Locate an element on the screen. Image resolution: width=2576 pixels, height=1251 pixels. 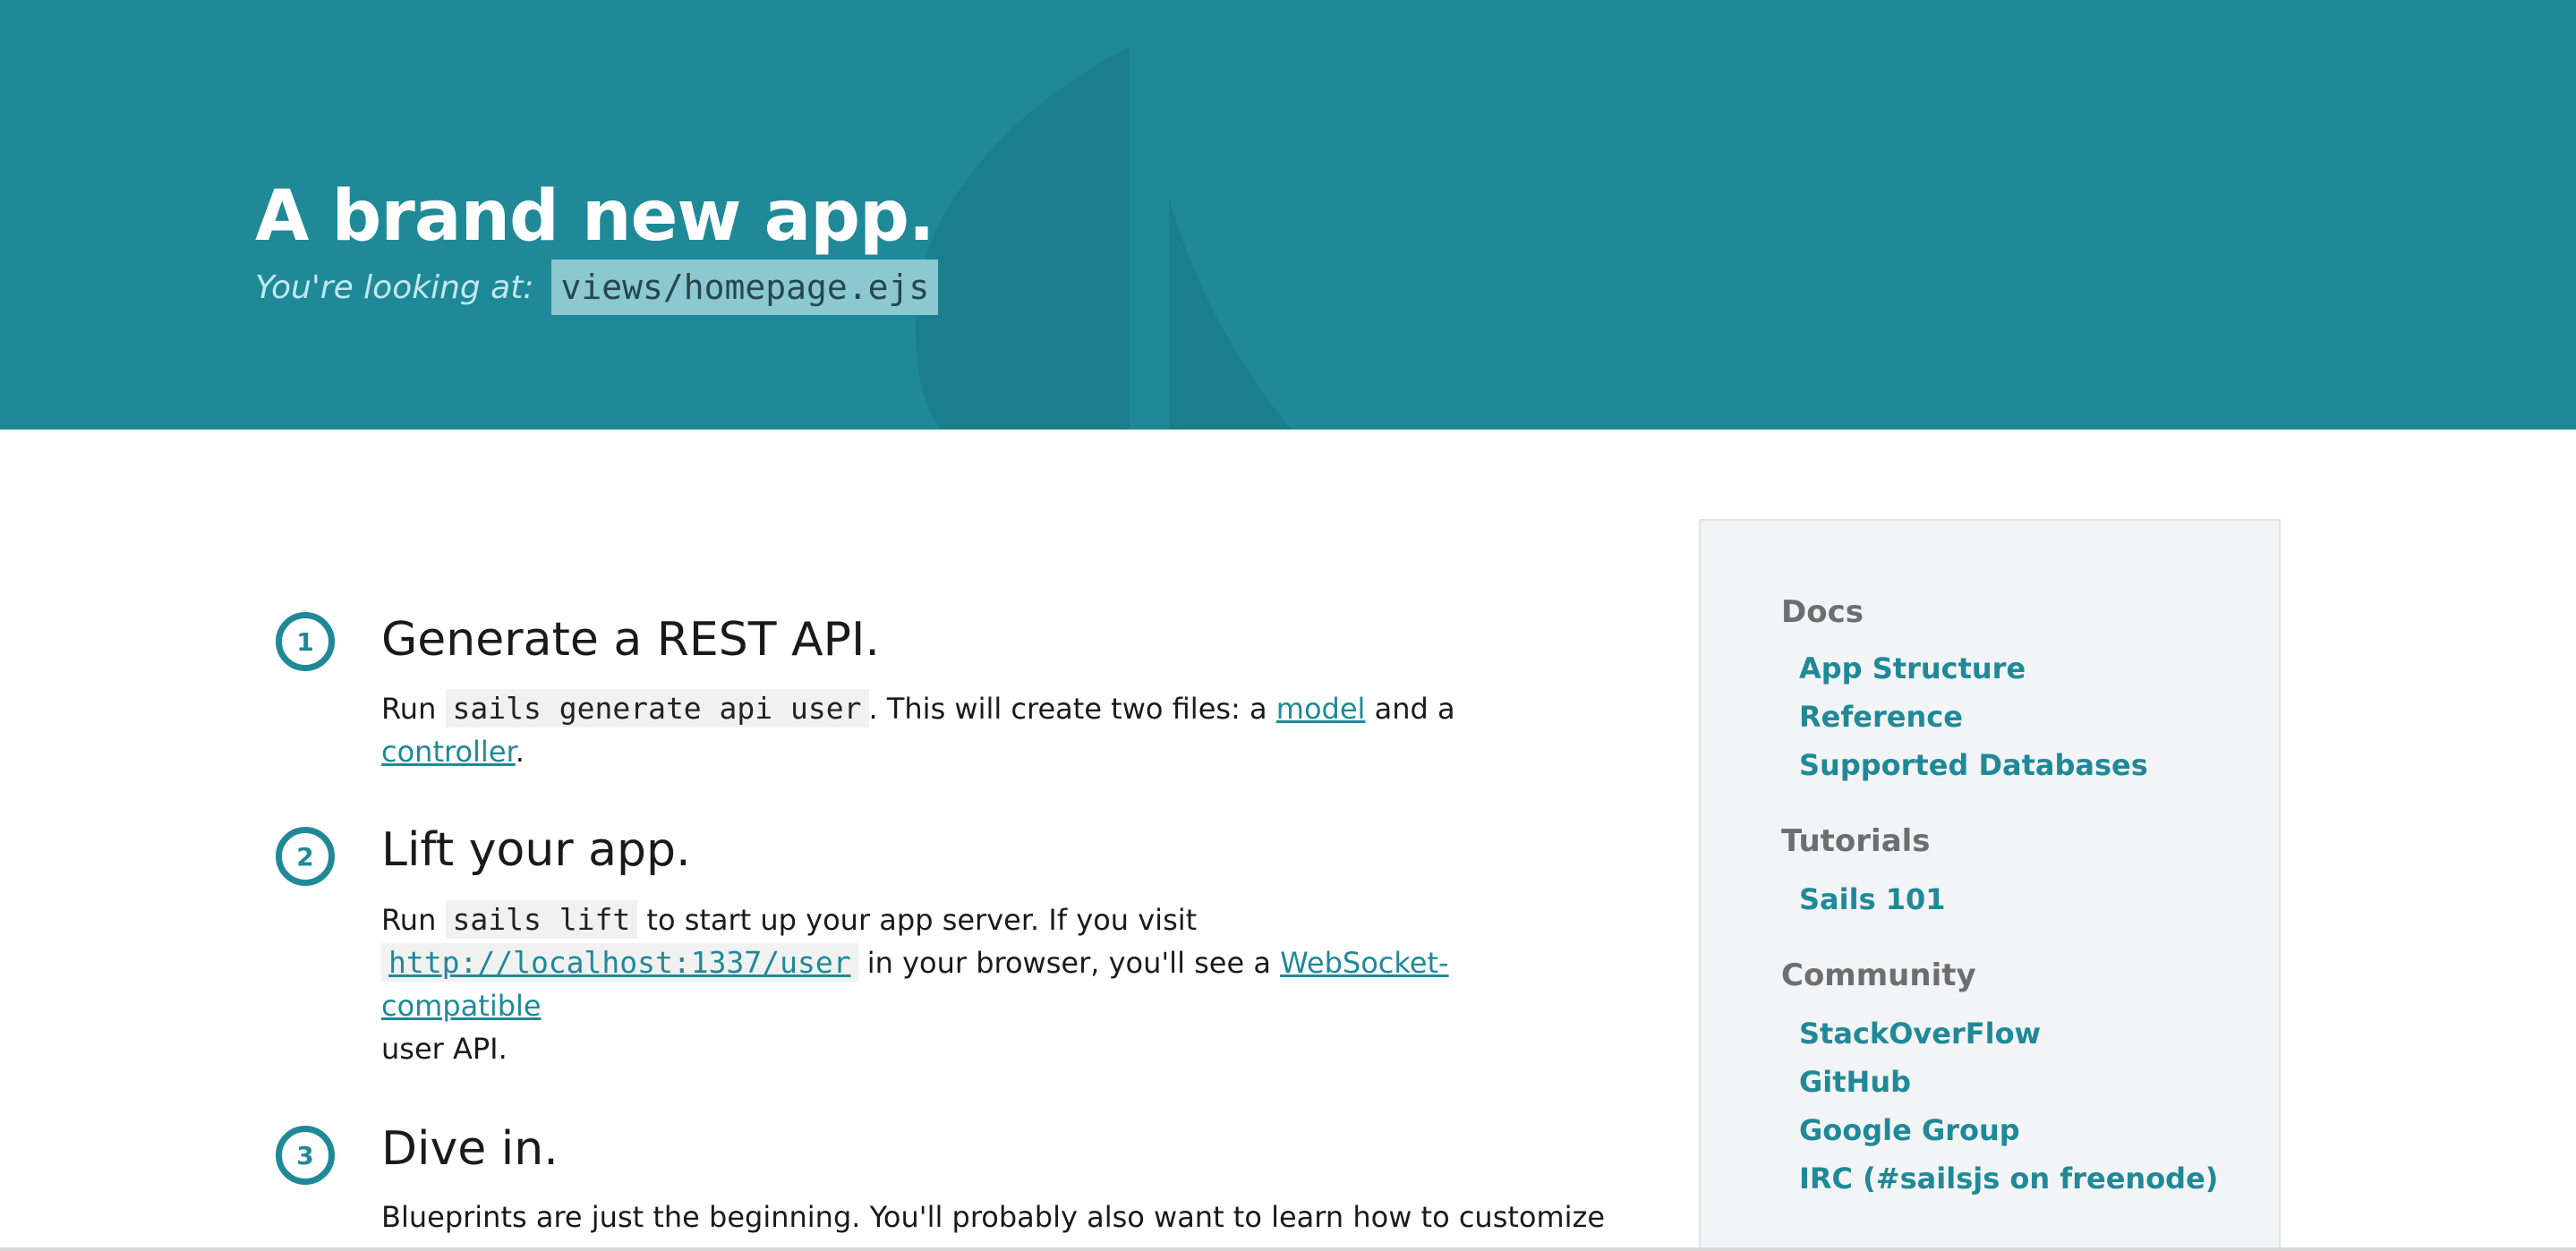
viewport-bottom-edge is located at coordinates (1288, 1249).